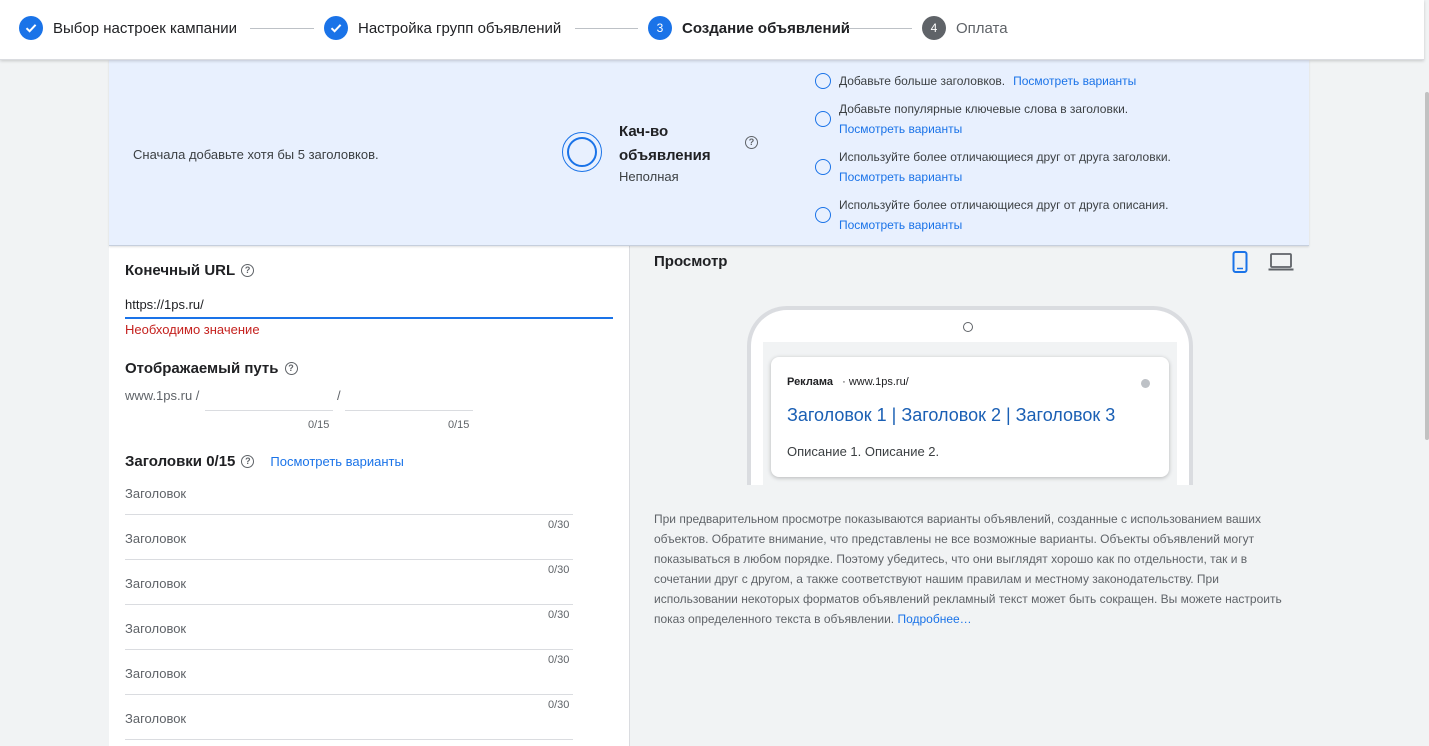 This screenshot has height=746, width=1429. What do you see at coordinates (968, 327) in the screenshot?
I see `phone-camera` at bounding box center [968, 327].